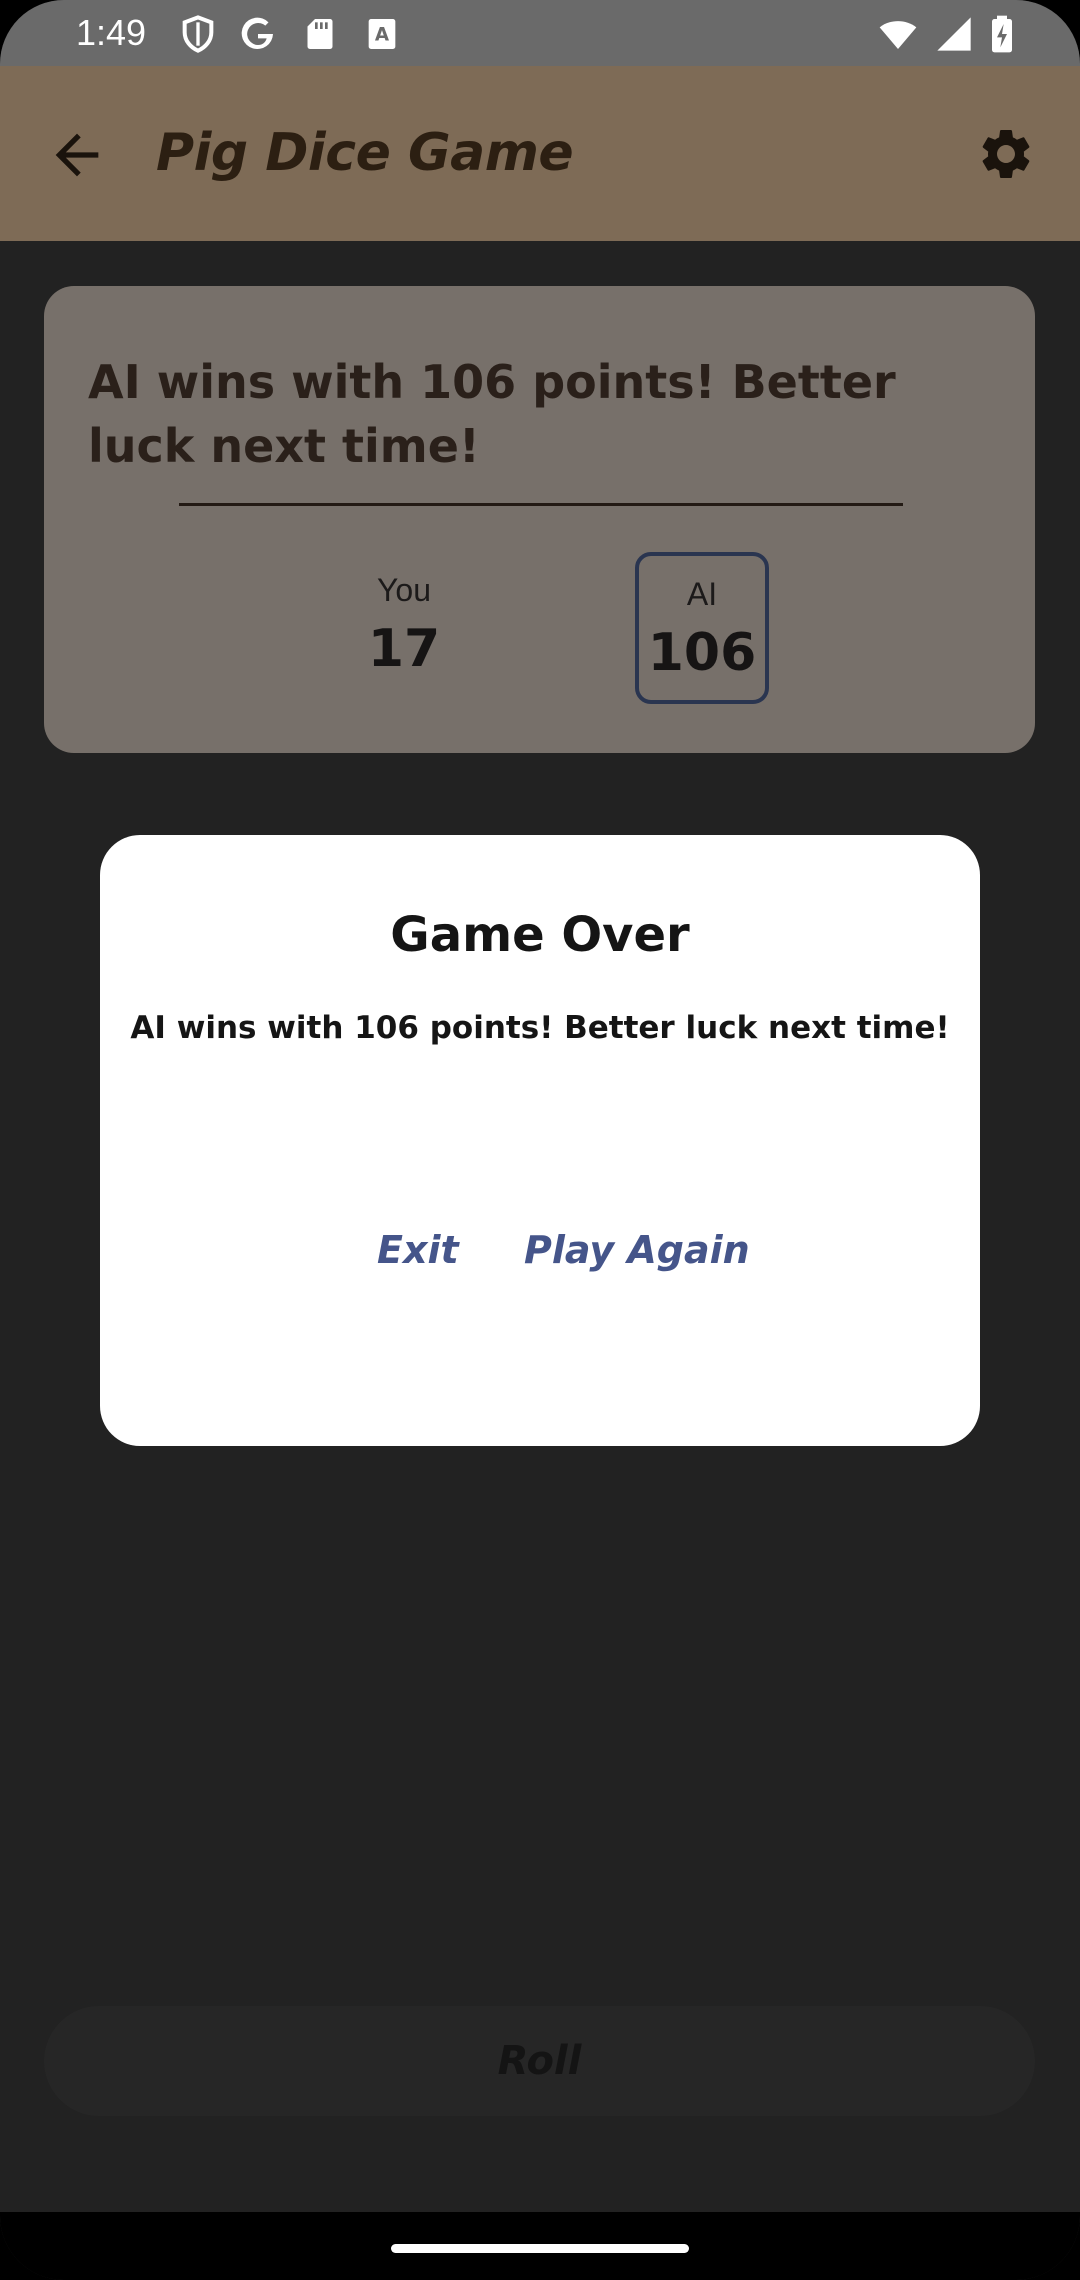 The width and height of the screenshot is (1080, 2280). I want to click on keyboard-icon: A, so click(382, 34).